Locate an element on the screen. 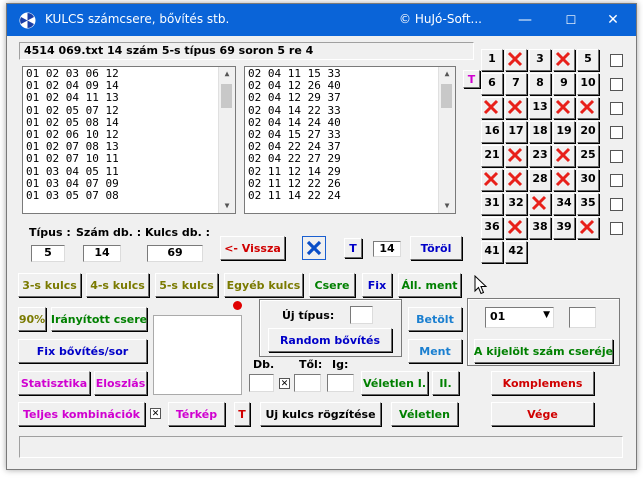  number-button: 1 is located at coordinates (492, 60).